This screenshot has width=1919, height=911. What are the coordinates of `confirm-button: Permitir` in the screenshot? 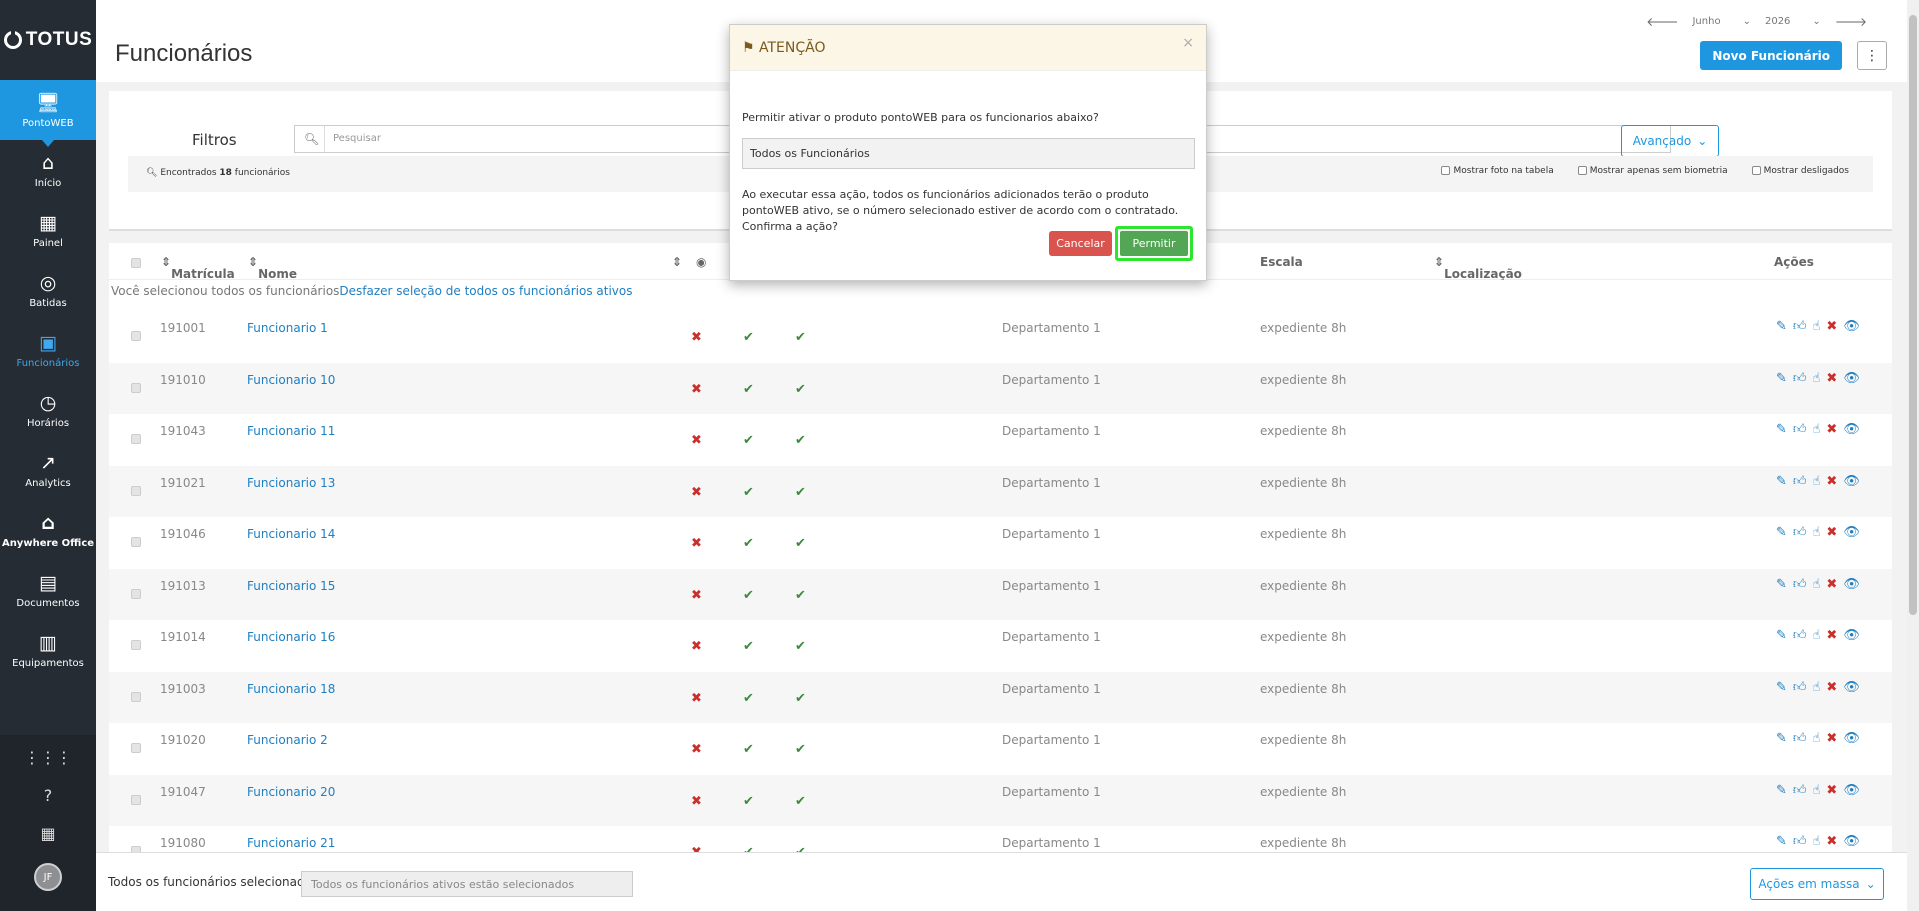 It's located at (1154, 243).